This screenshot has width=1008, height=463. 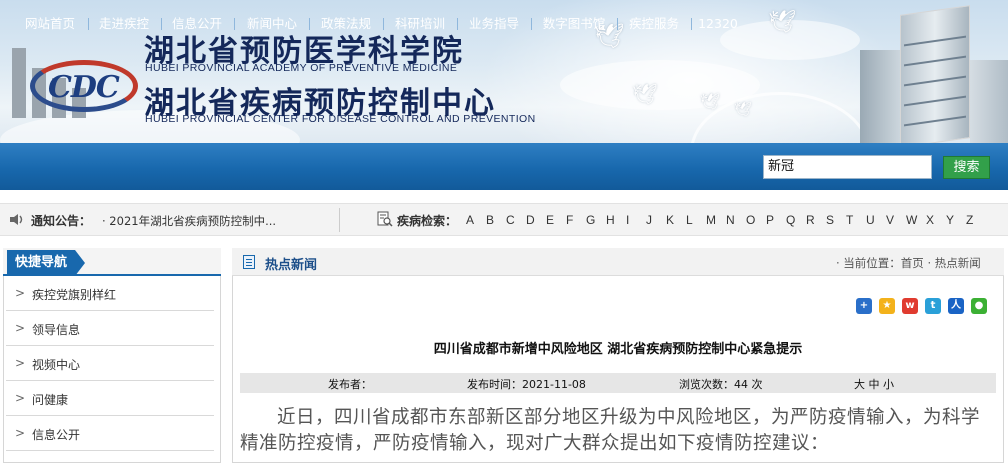 I want to click on sidebar-item-label: 视频中心, so click(x=56, y=365).